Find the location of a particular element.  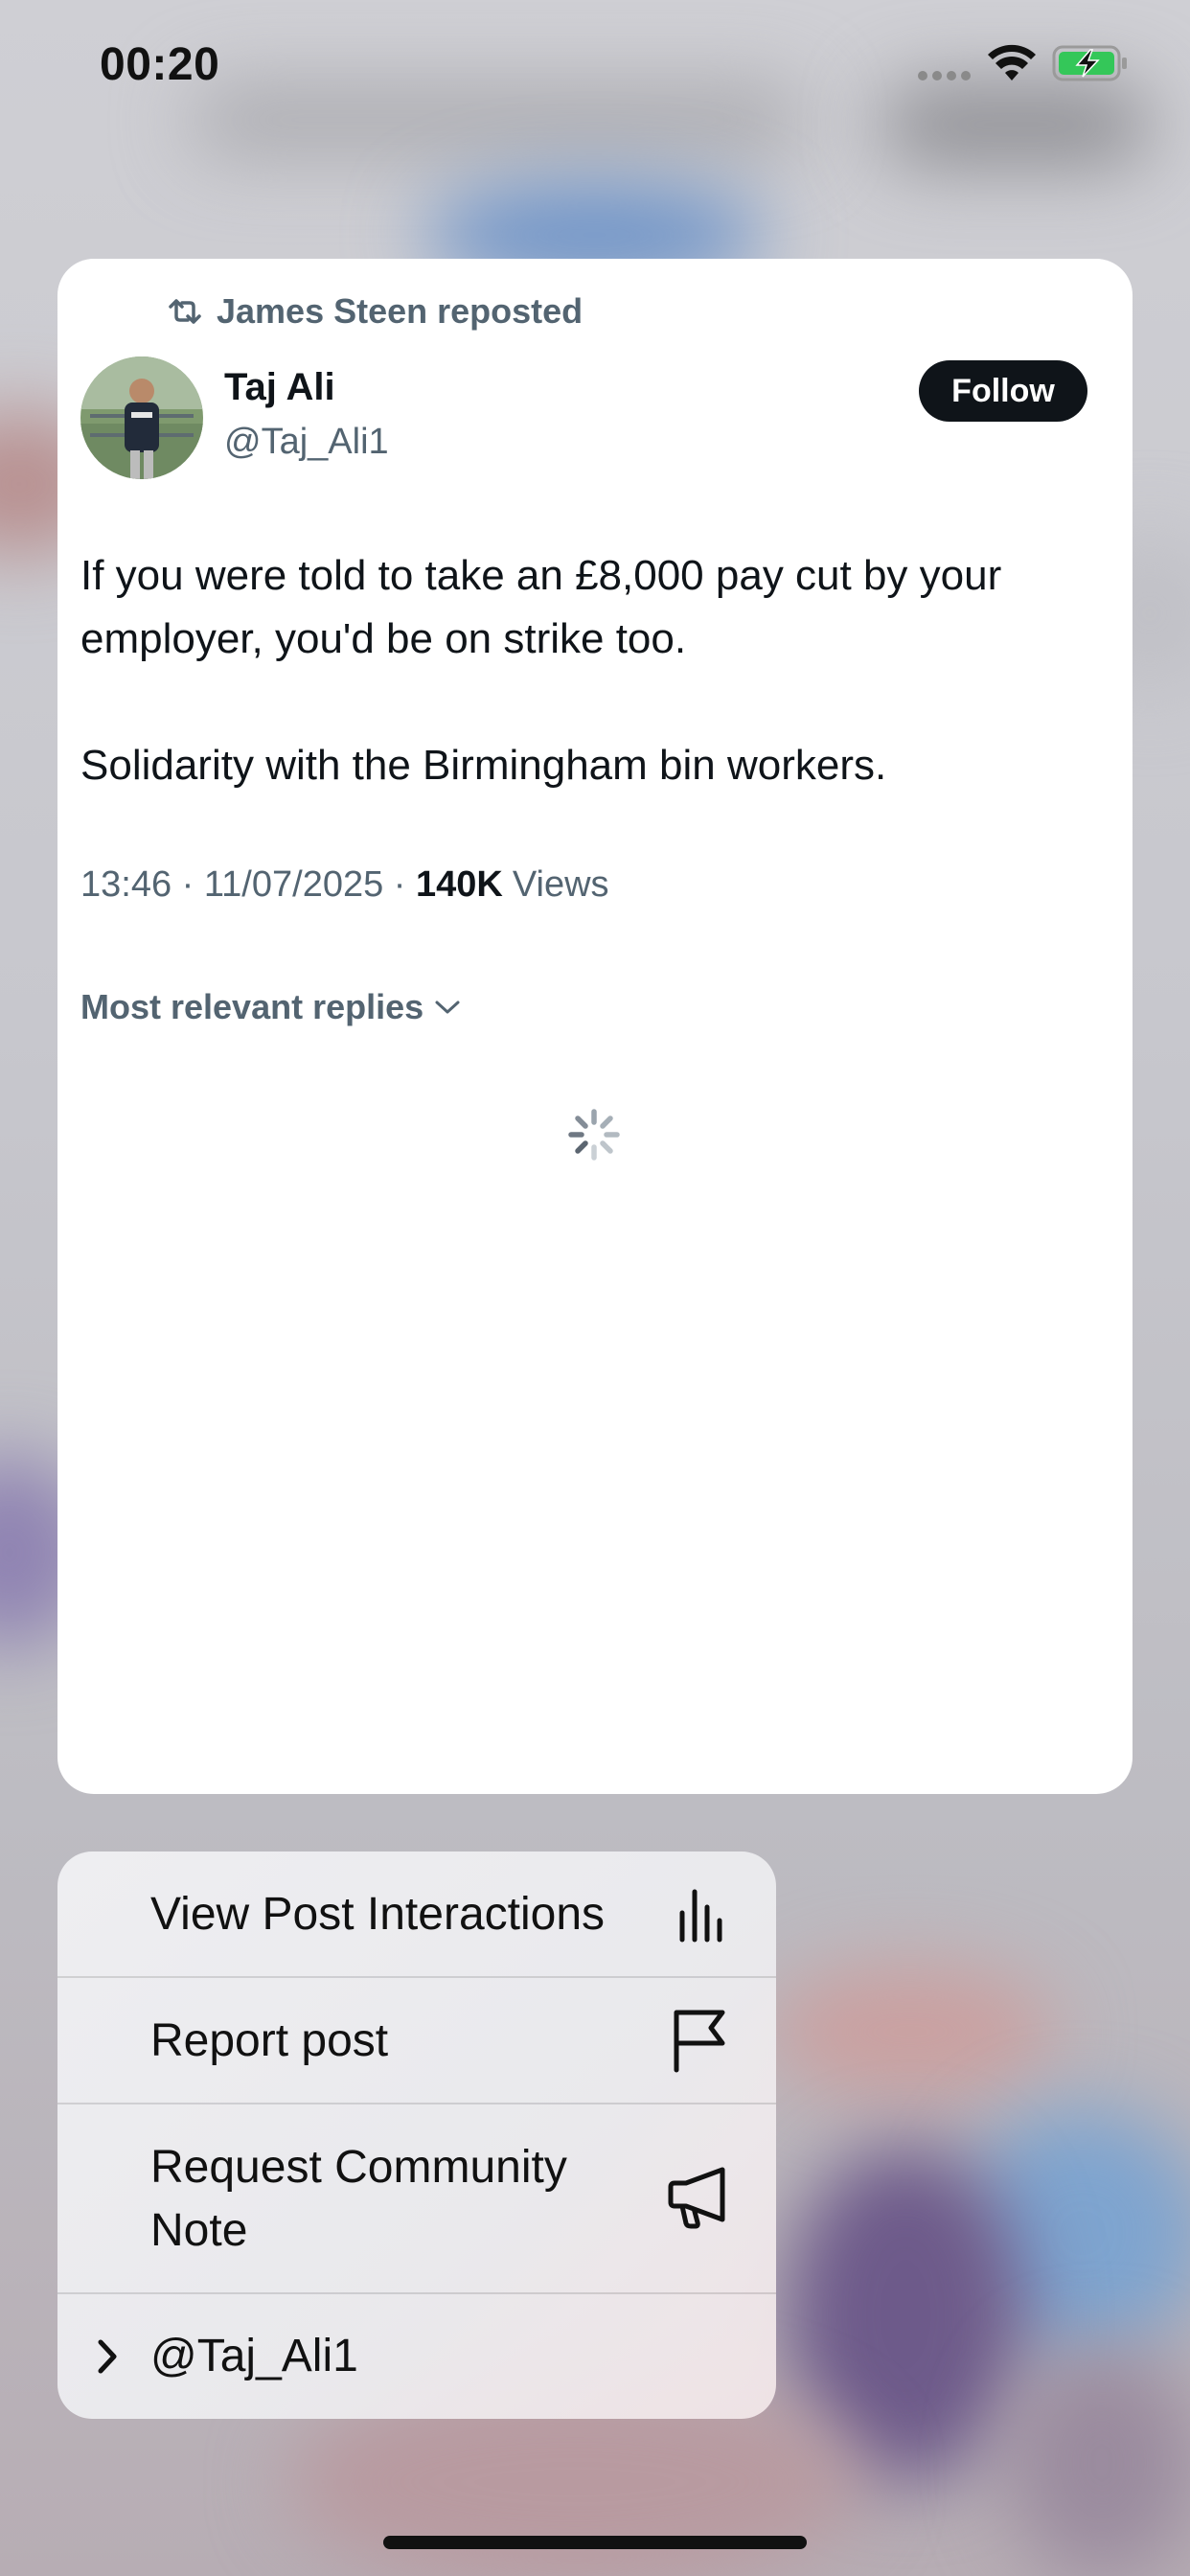

repost-icon is located at coordinates (185, 311).